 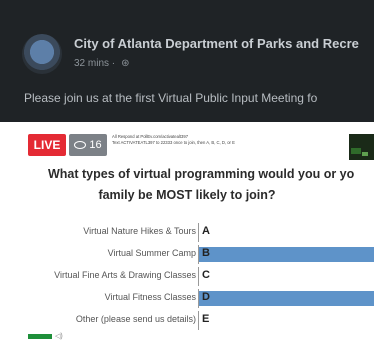 What do you see at coordinates (187, 195) in the screenshot?
I see `poll-question-line2: family be MOST likely to join?` at bounding box center [187, 195].